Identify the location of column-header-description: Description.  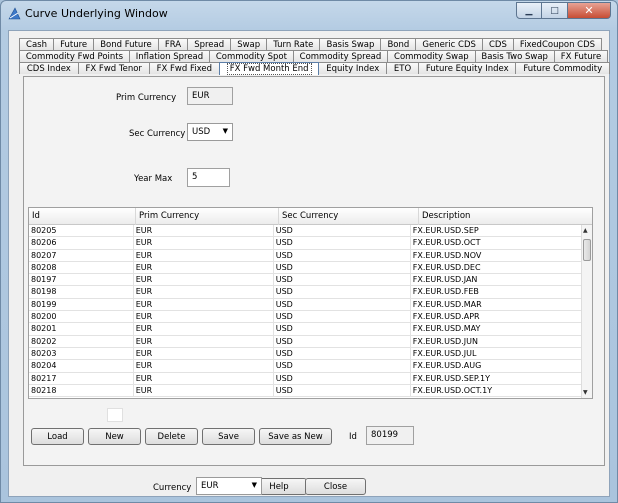
(505, 216).